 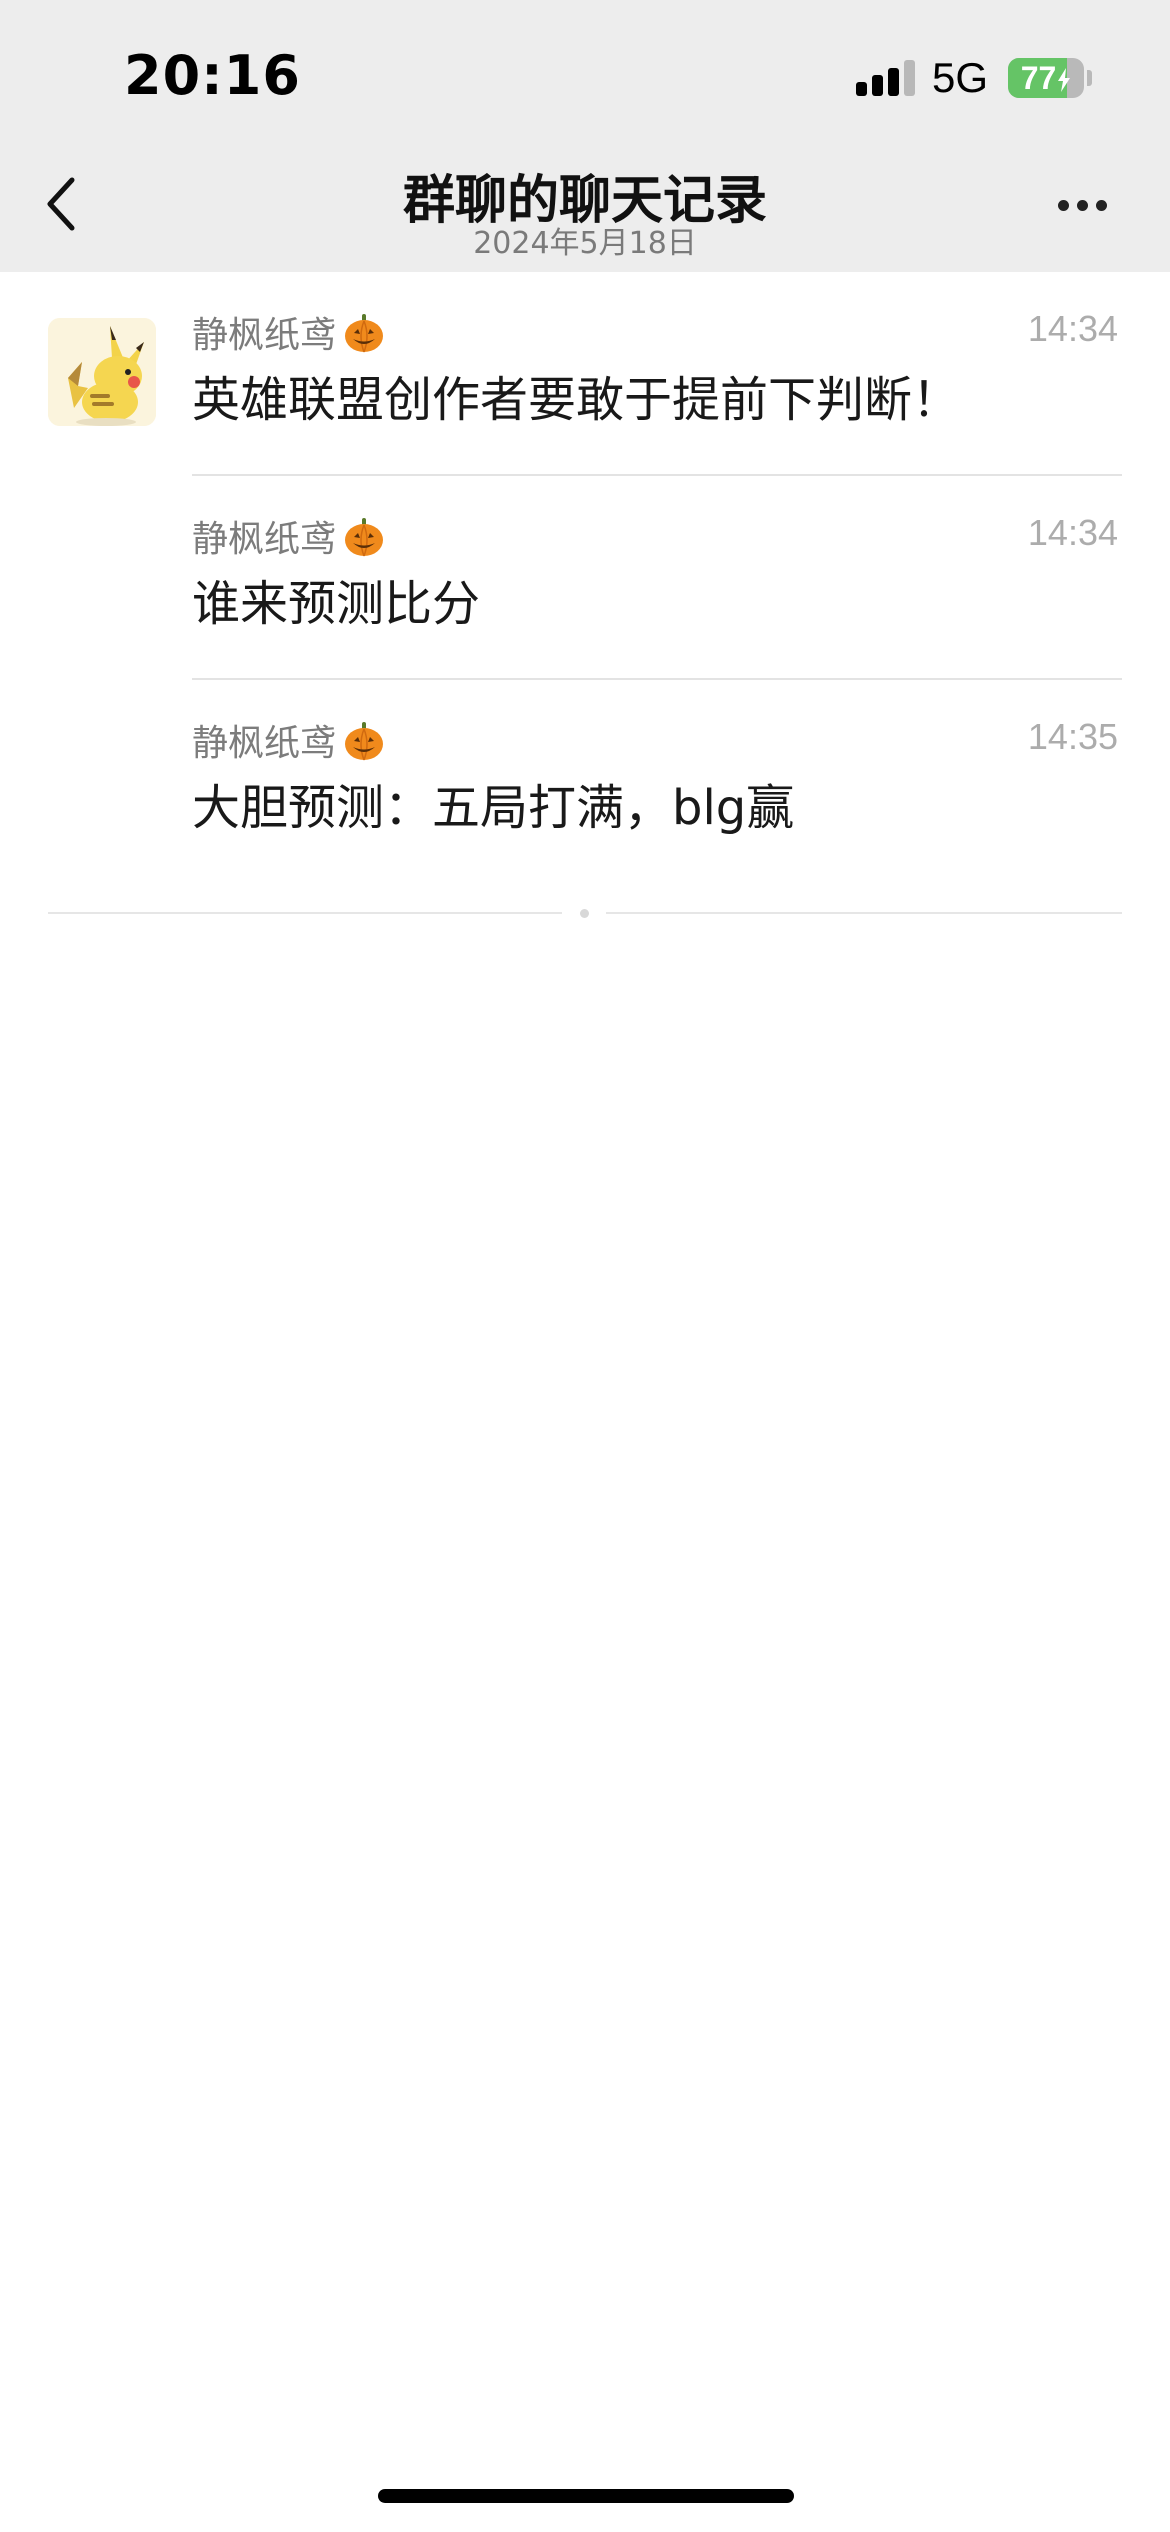 I want to click on page-subtitle: 2024年5月18日, so click(x=585, y=243).